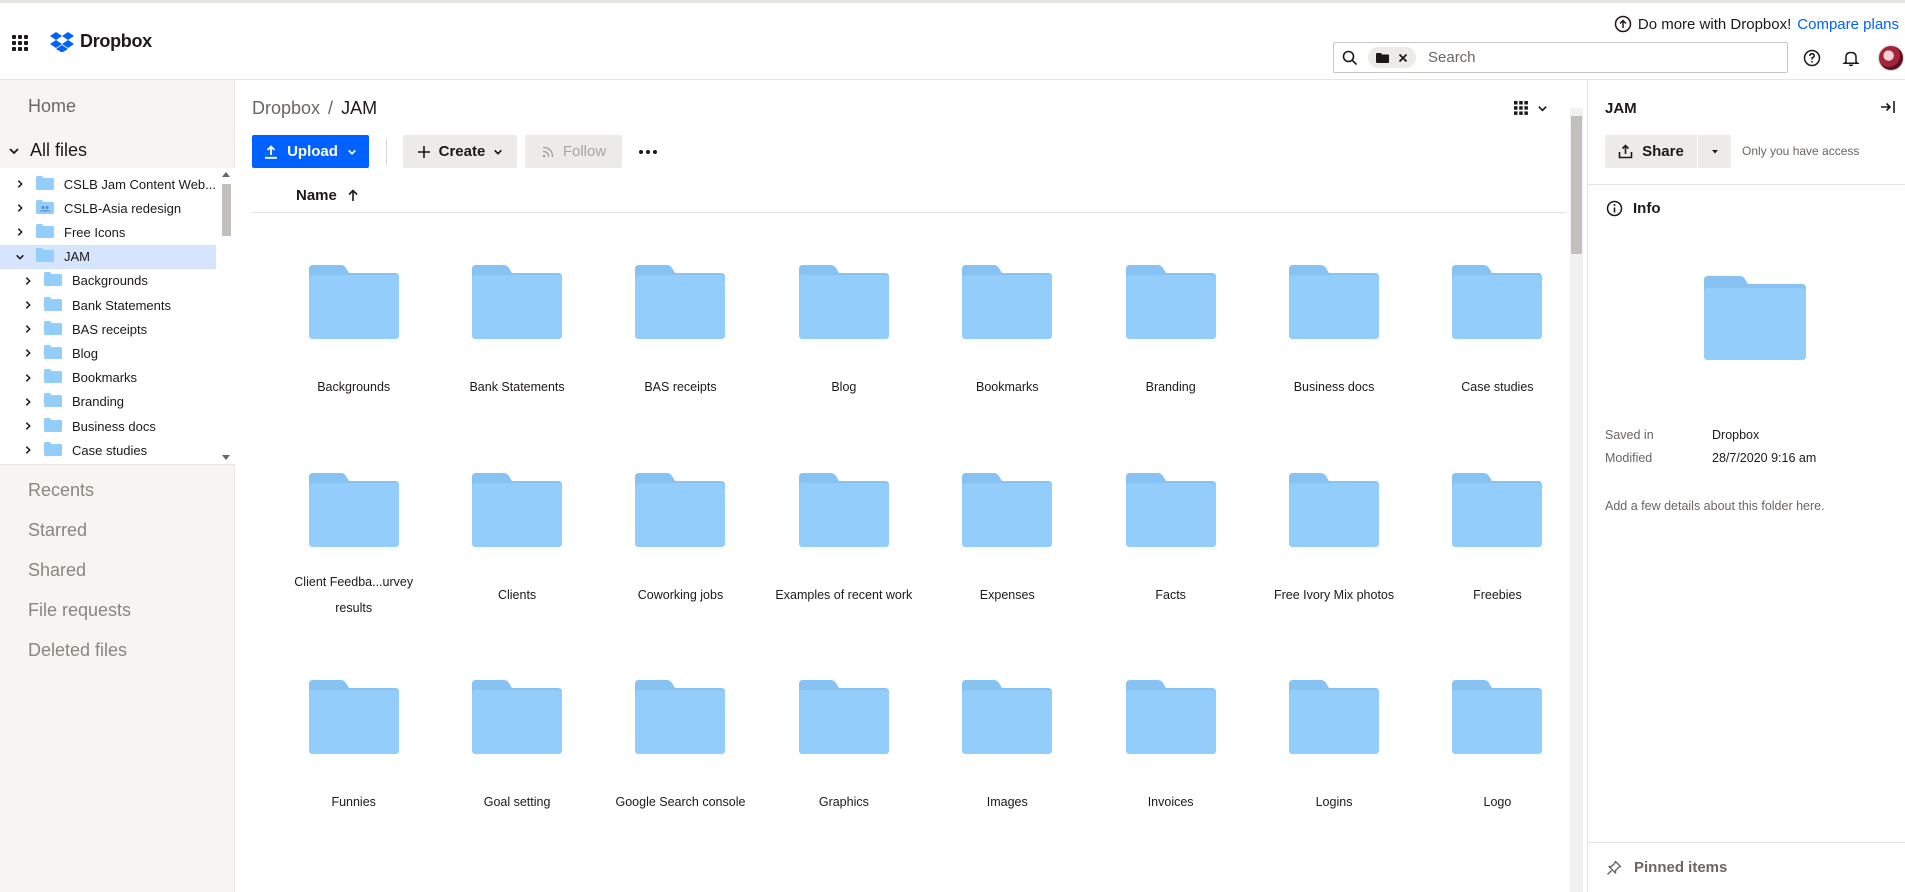 This screenshot has width=1905, height=892. What do you see at coordinates (1403, 58) in the screenshot?
I see `clear-scope-icon` at bounding box center [1403, 58].